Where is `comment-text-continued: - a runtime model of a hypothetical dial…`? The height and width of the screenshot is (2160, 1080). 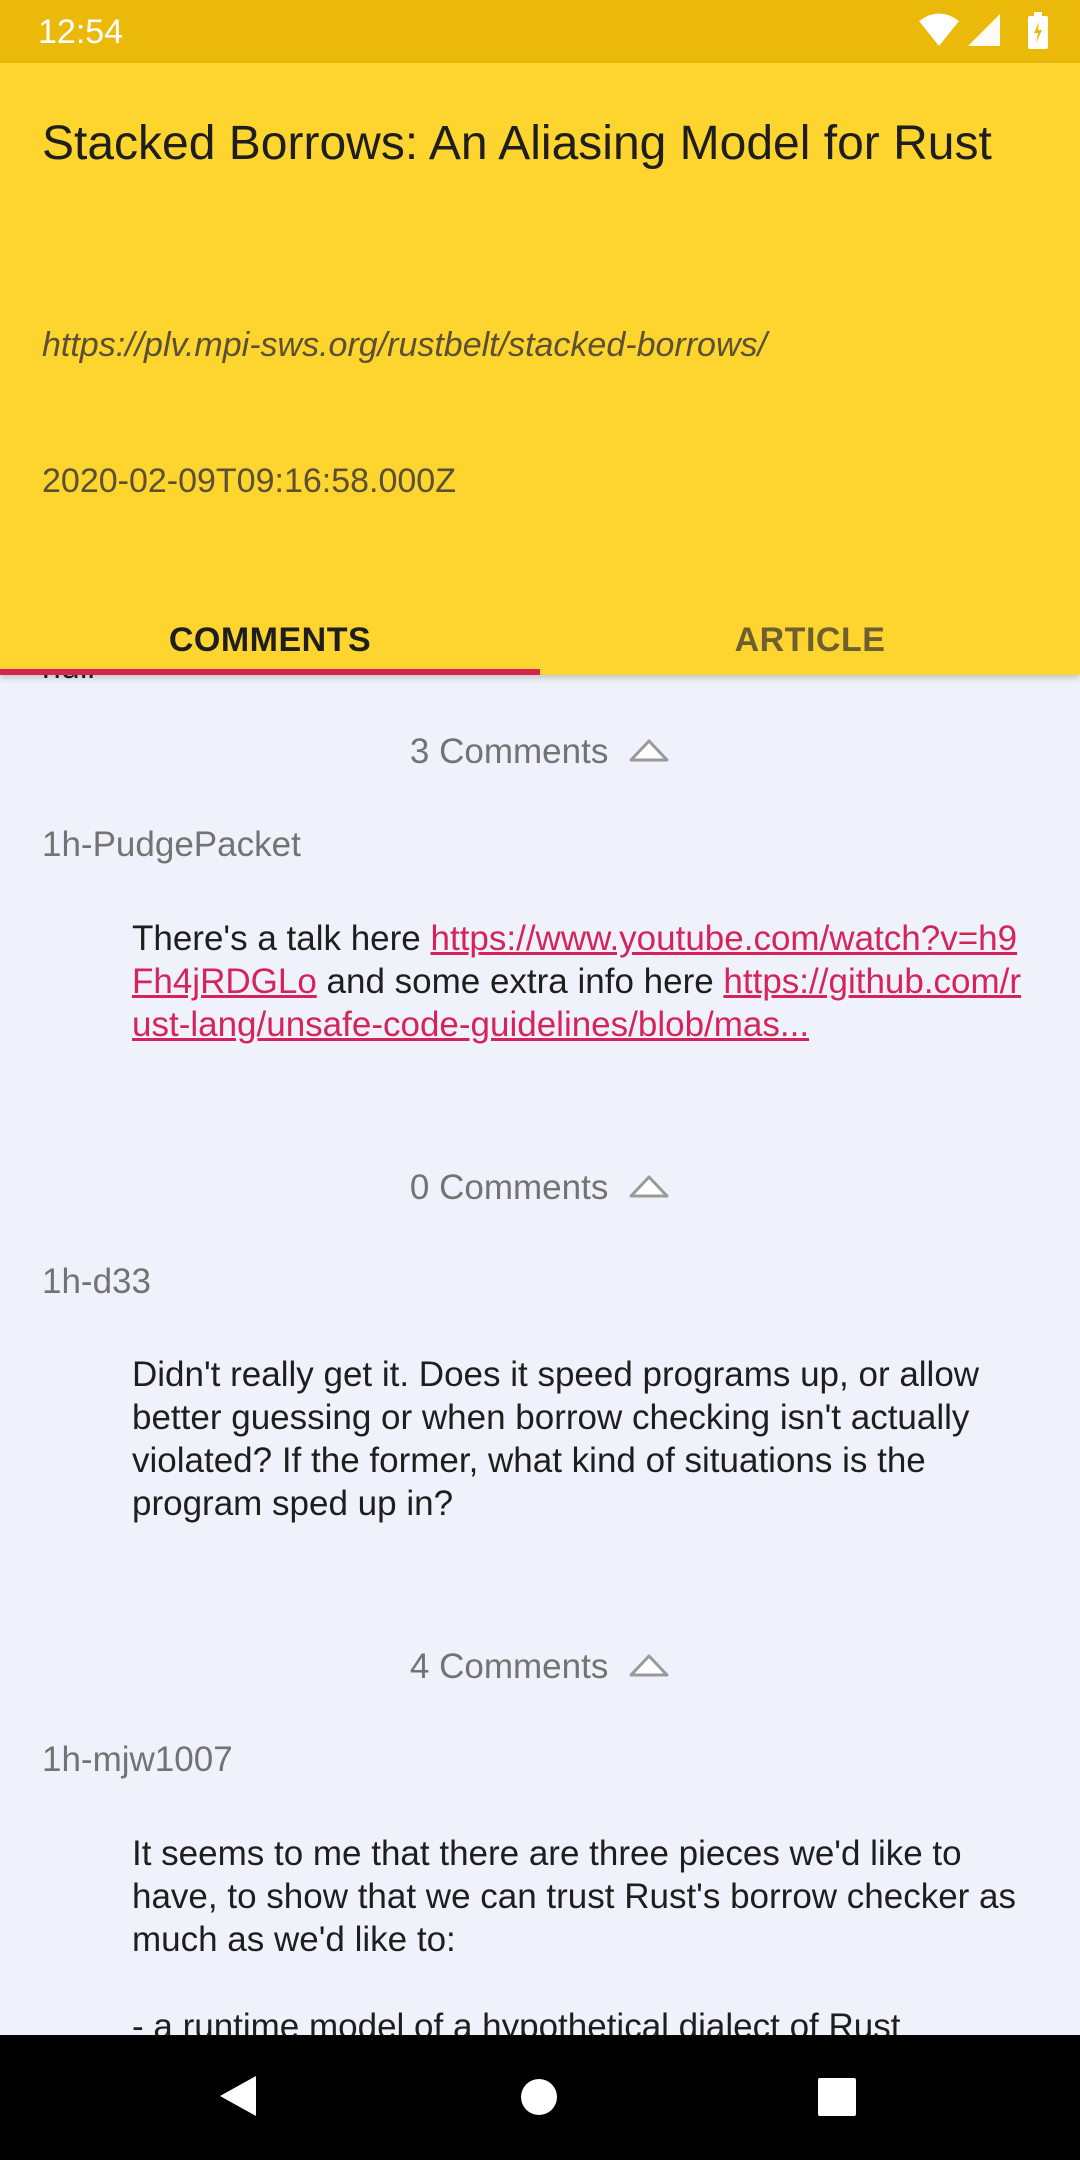 comment-text-continued: - a runtime model of a hypothetical dial… is located at coordinates (516, 2021).